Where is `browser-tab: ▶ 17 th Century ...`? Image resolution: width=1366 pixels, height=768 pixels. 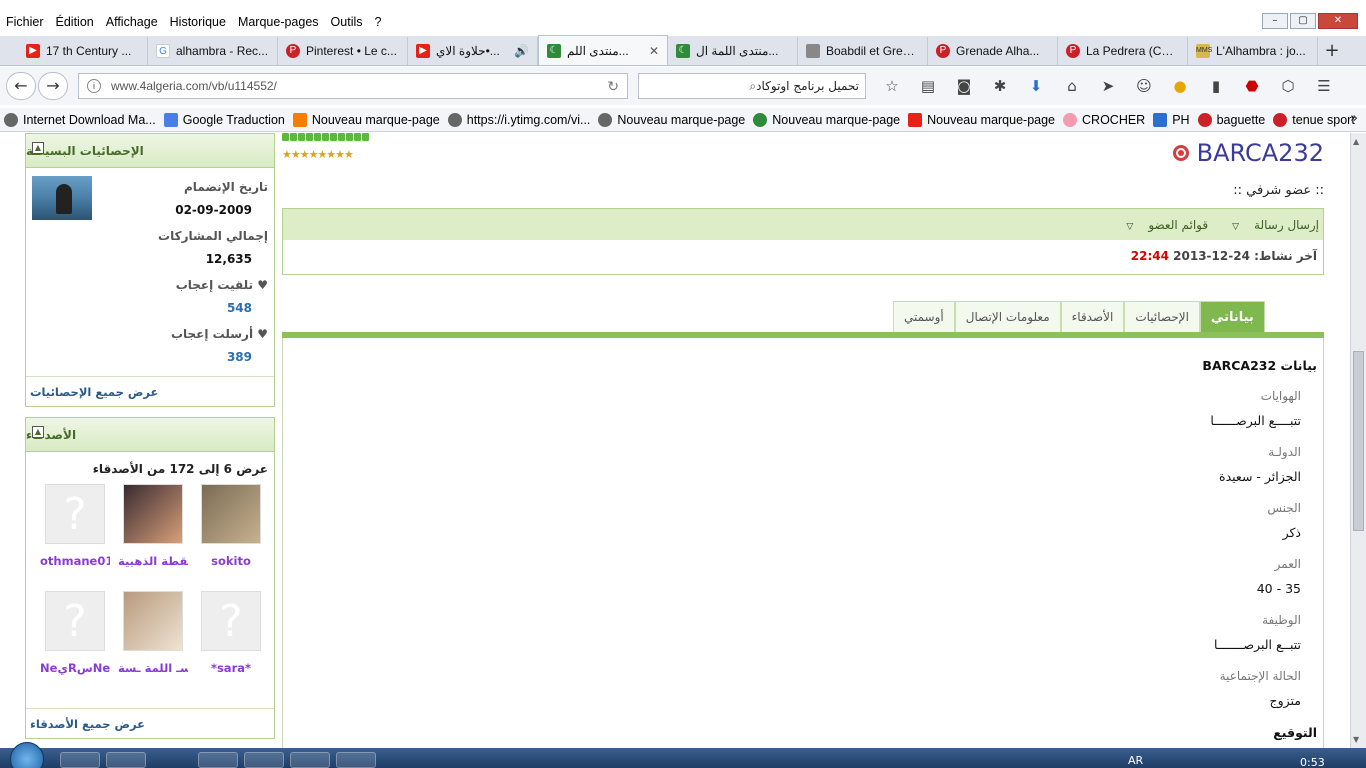 browser-tab: ▶ 17 th Century ... is located at coordinates (83, 51).